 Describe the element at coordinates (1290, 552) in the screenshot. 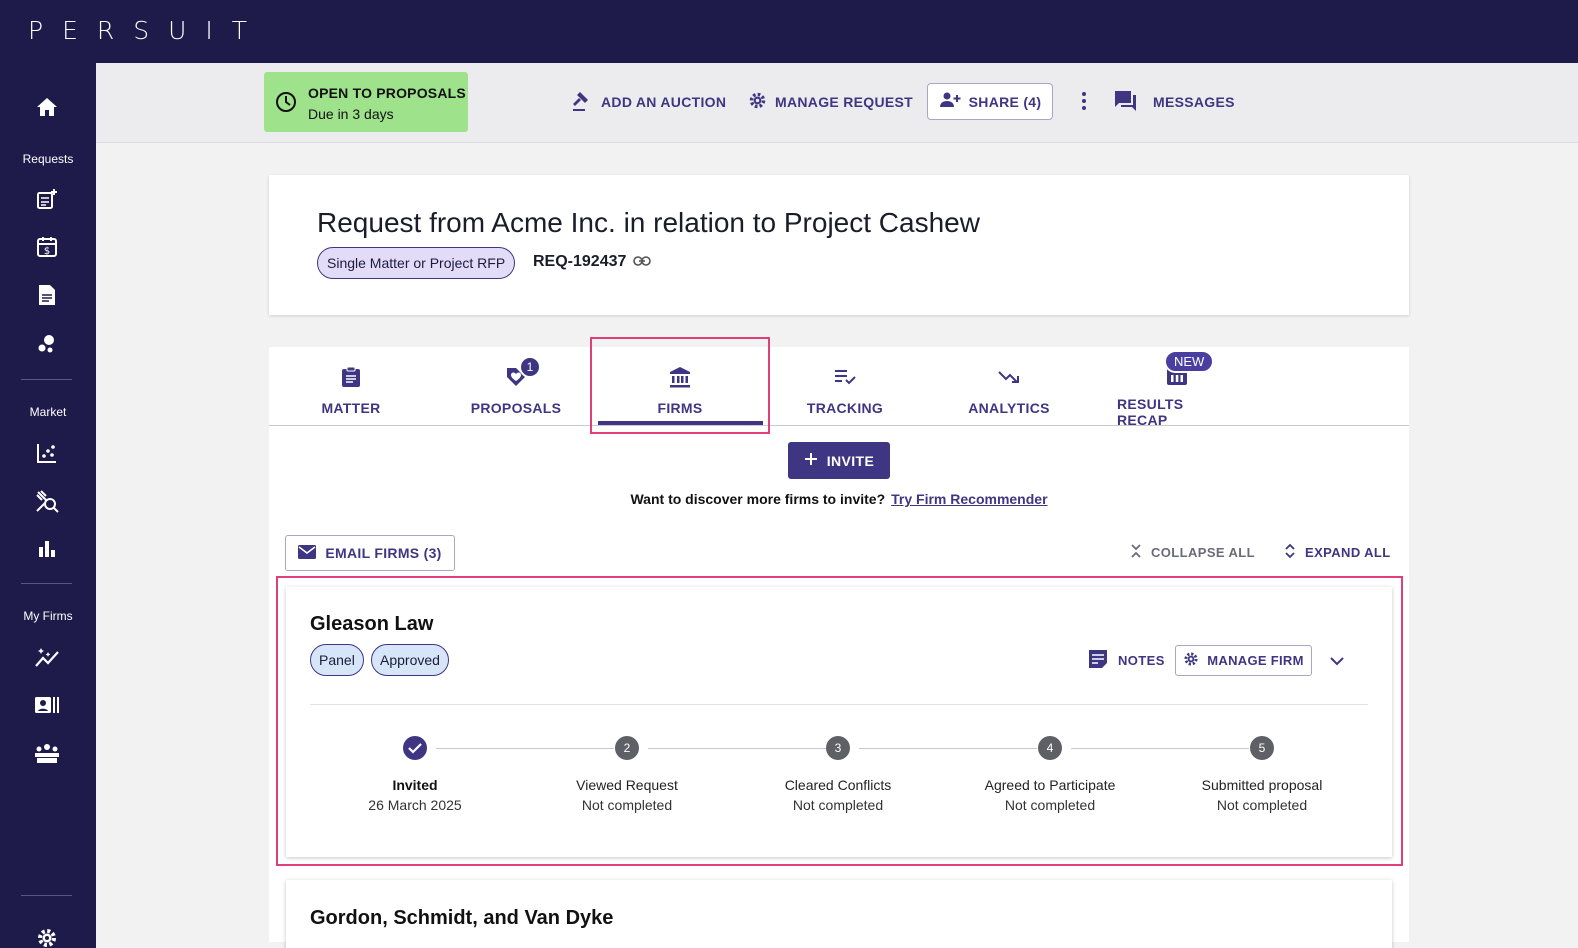

I see `expand-icon` at that location.